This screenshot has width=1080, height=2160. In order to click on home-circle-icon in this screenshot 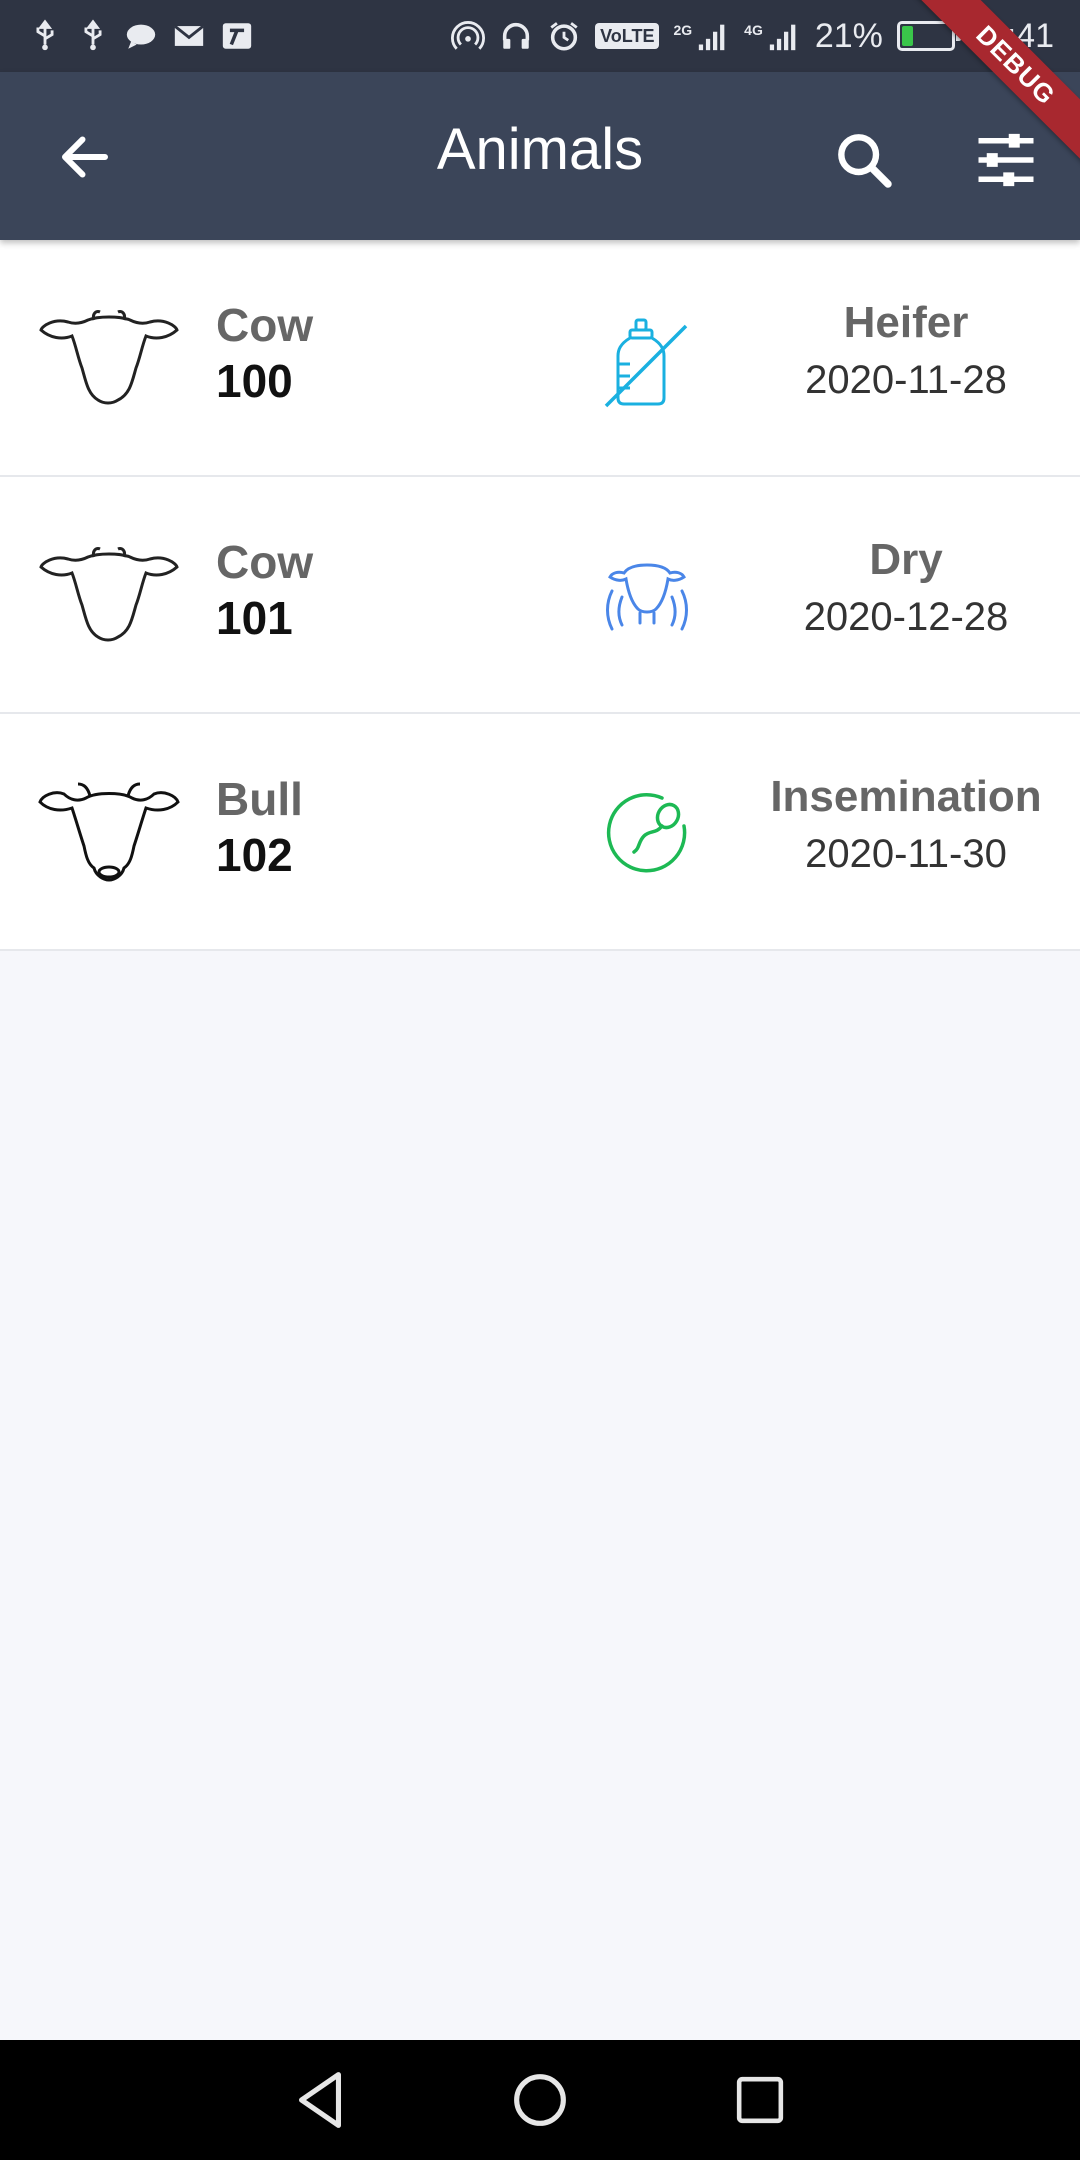, I will do `click(540, 2100)`.